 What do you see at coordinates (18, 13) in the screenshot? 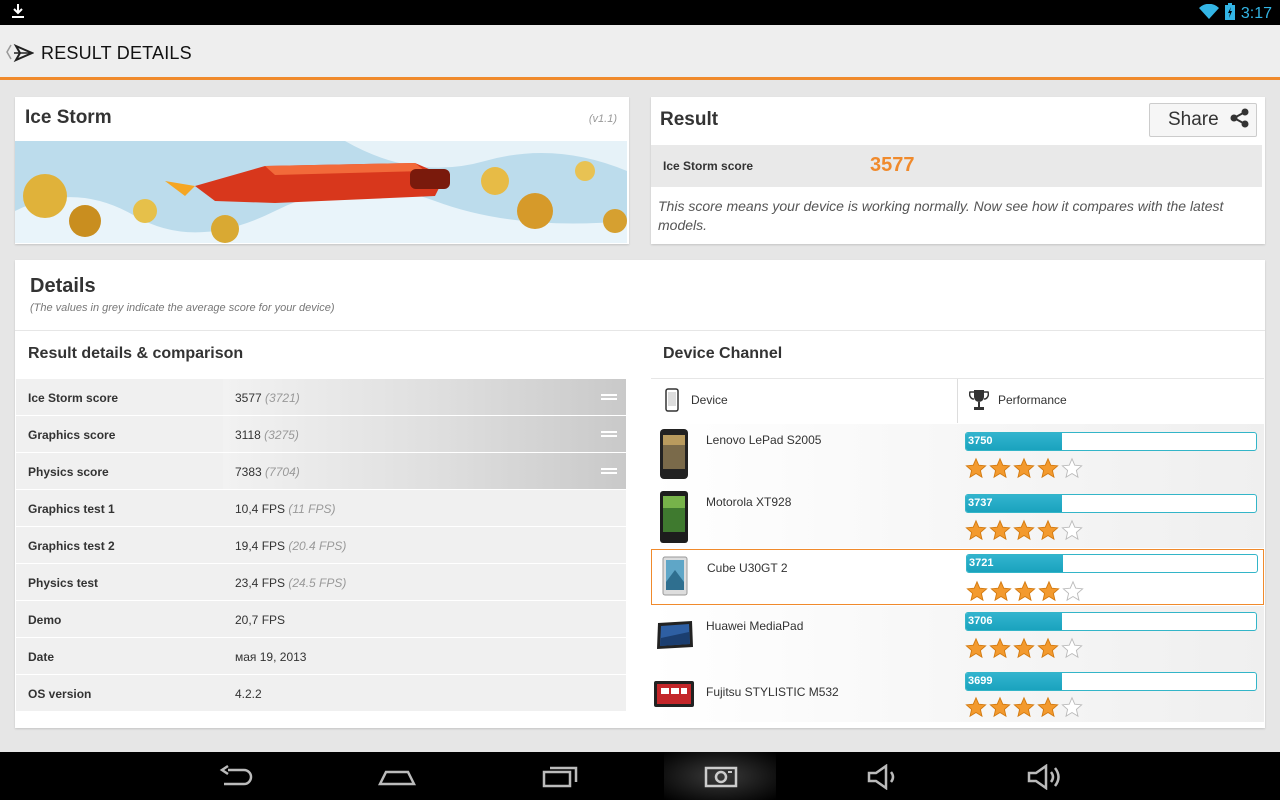
I see `download-icon` at bounding box center [18, 13].